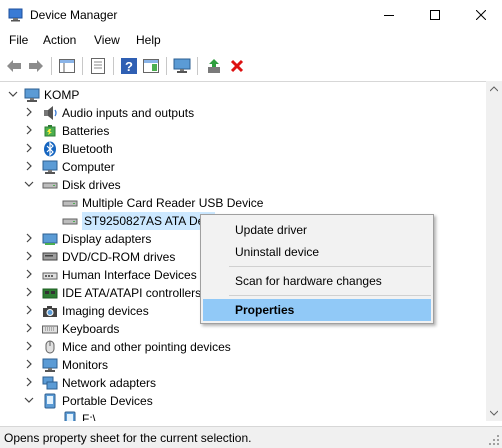  I want to click on title-bar: Device Manager, so click(251, 15).